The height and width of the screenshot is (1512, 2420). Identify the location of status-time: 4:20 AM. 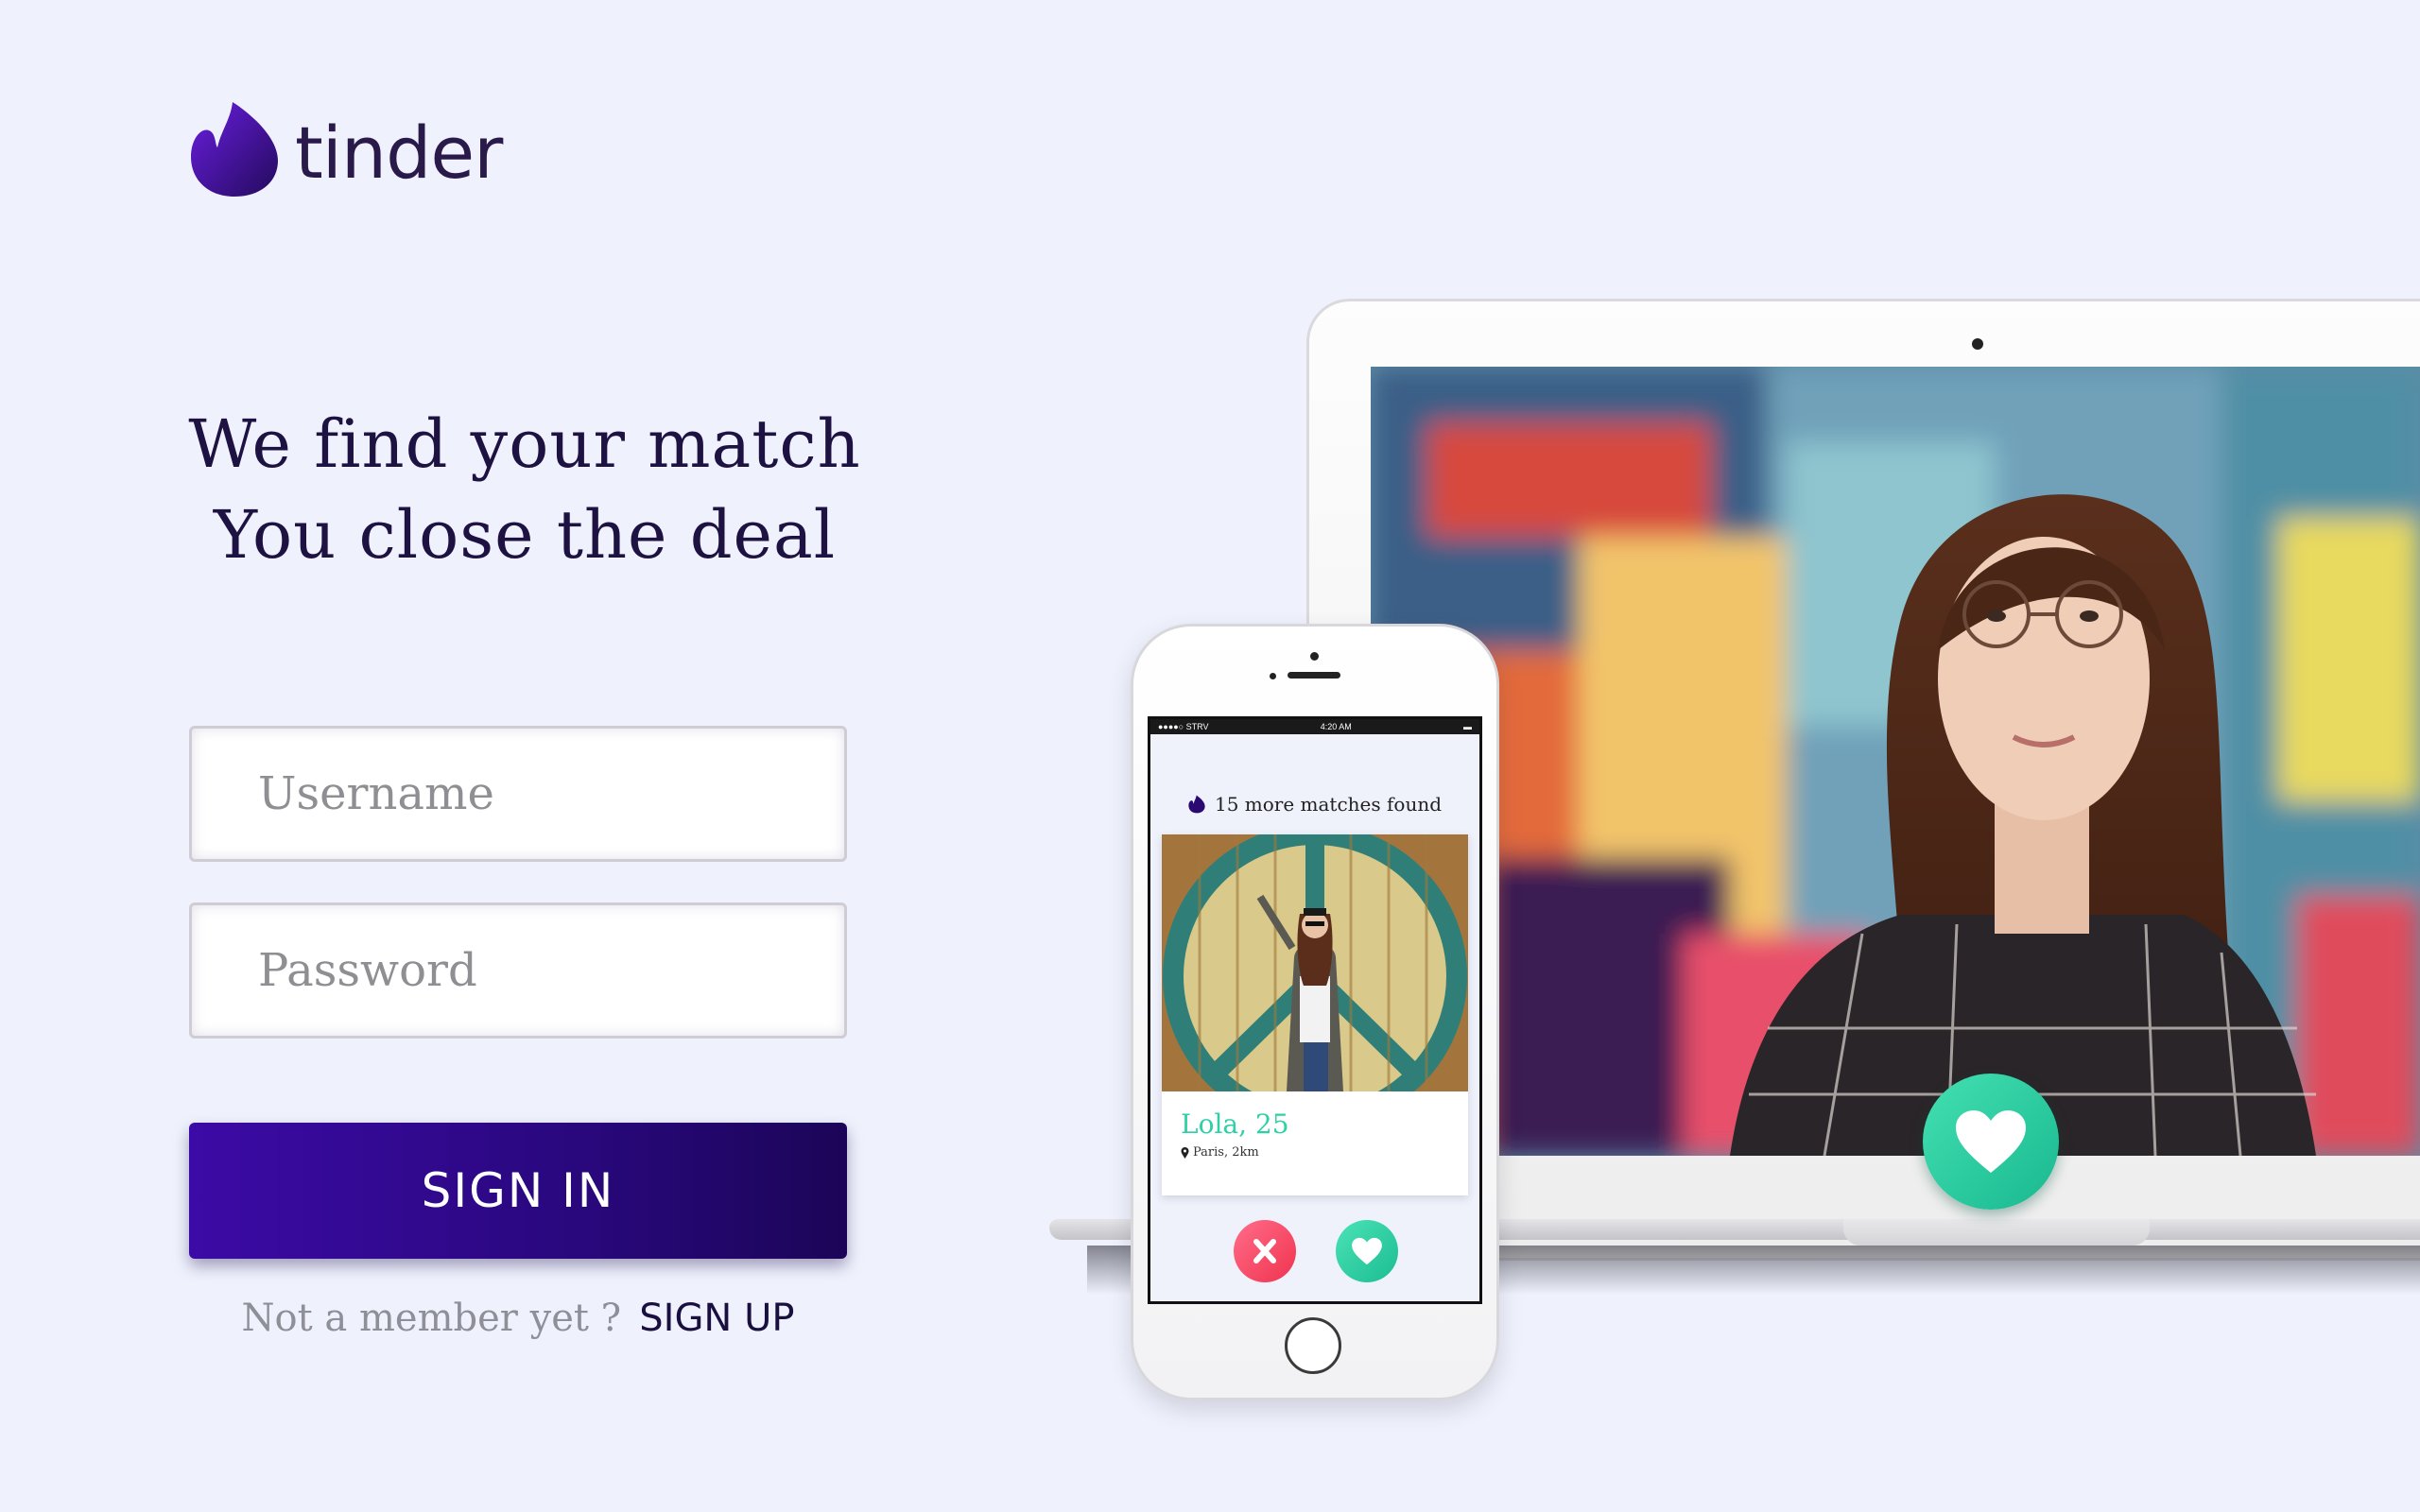
(1336, 726).